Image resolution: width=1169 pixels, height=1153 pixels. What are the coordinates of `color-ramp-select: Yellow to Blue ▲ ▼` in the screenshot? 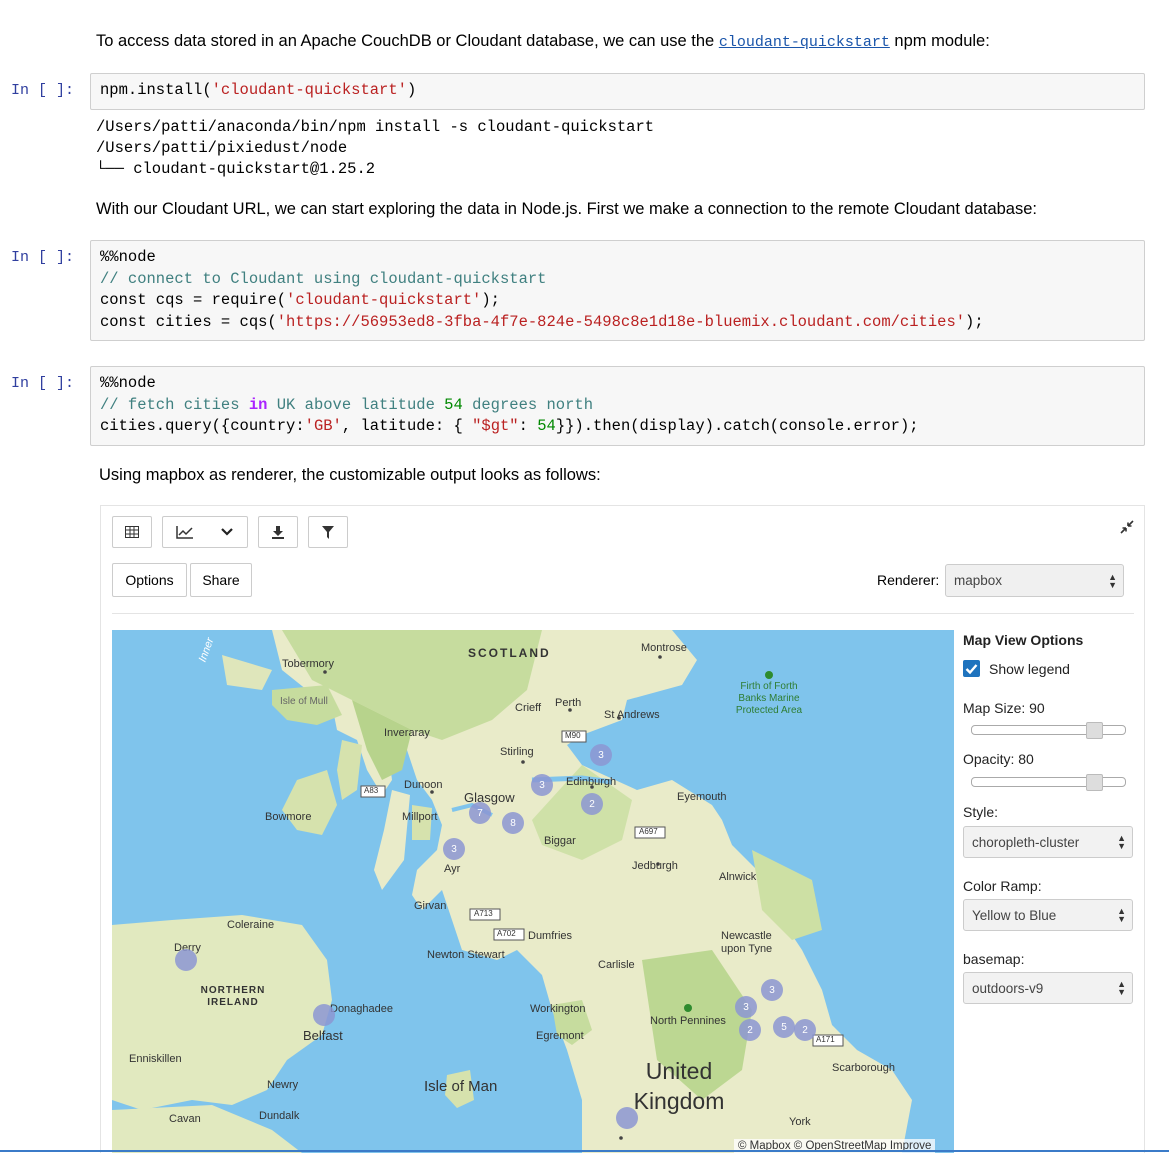 It's located at (1048, 915).